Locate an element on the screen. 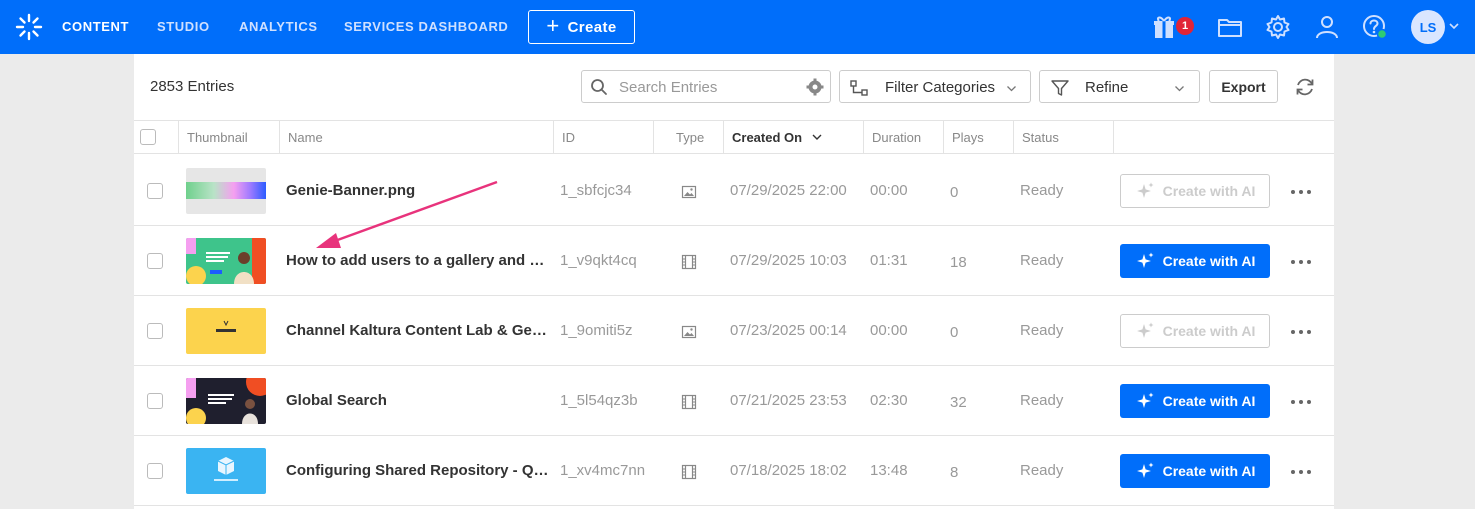  column-created-on-label: Created On is located at coordinates (767, 137).